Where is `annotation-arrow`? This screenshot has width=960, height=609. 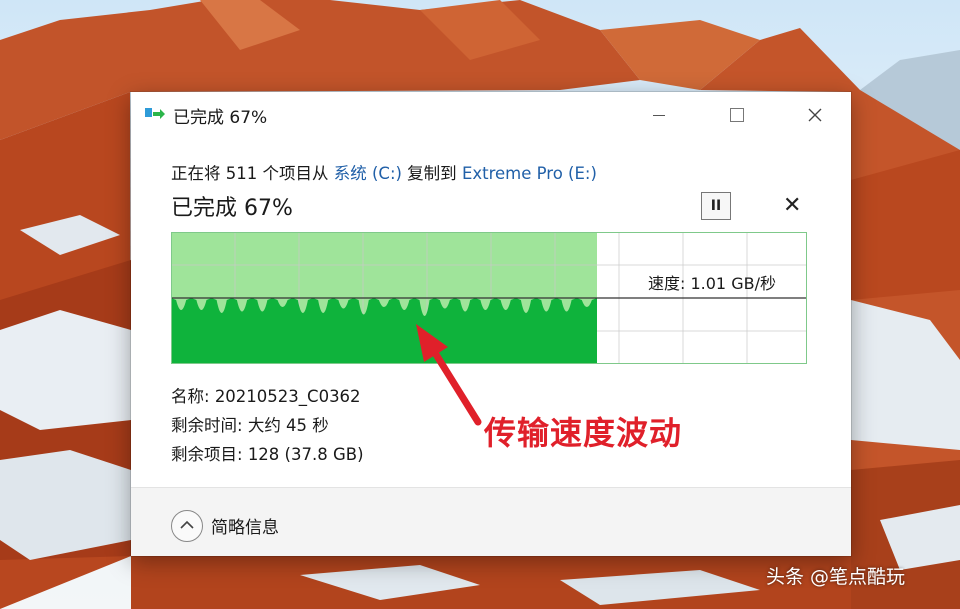
annotation-arrow is located at coordinates (449, 375).